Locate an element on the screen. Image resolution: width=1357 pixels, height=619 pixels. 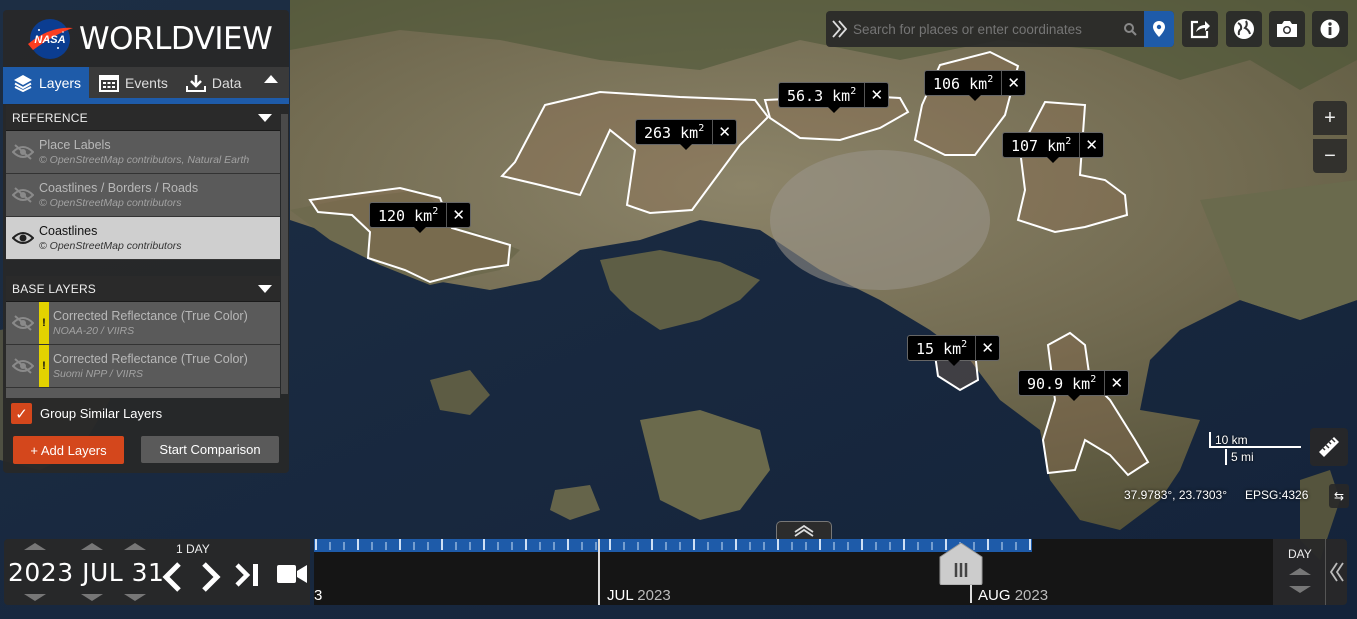
zoom-level-label: DAY is located at coordinates (1300, 554).